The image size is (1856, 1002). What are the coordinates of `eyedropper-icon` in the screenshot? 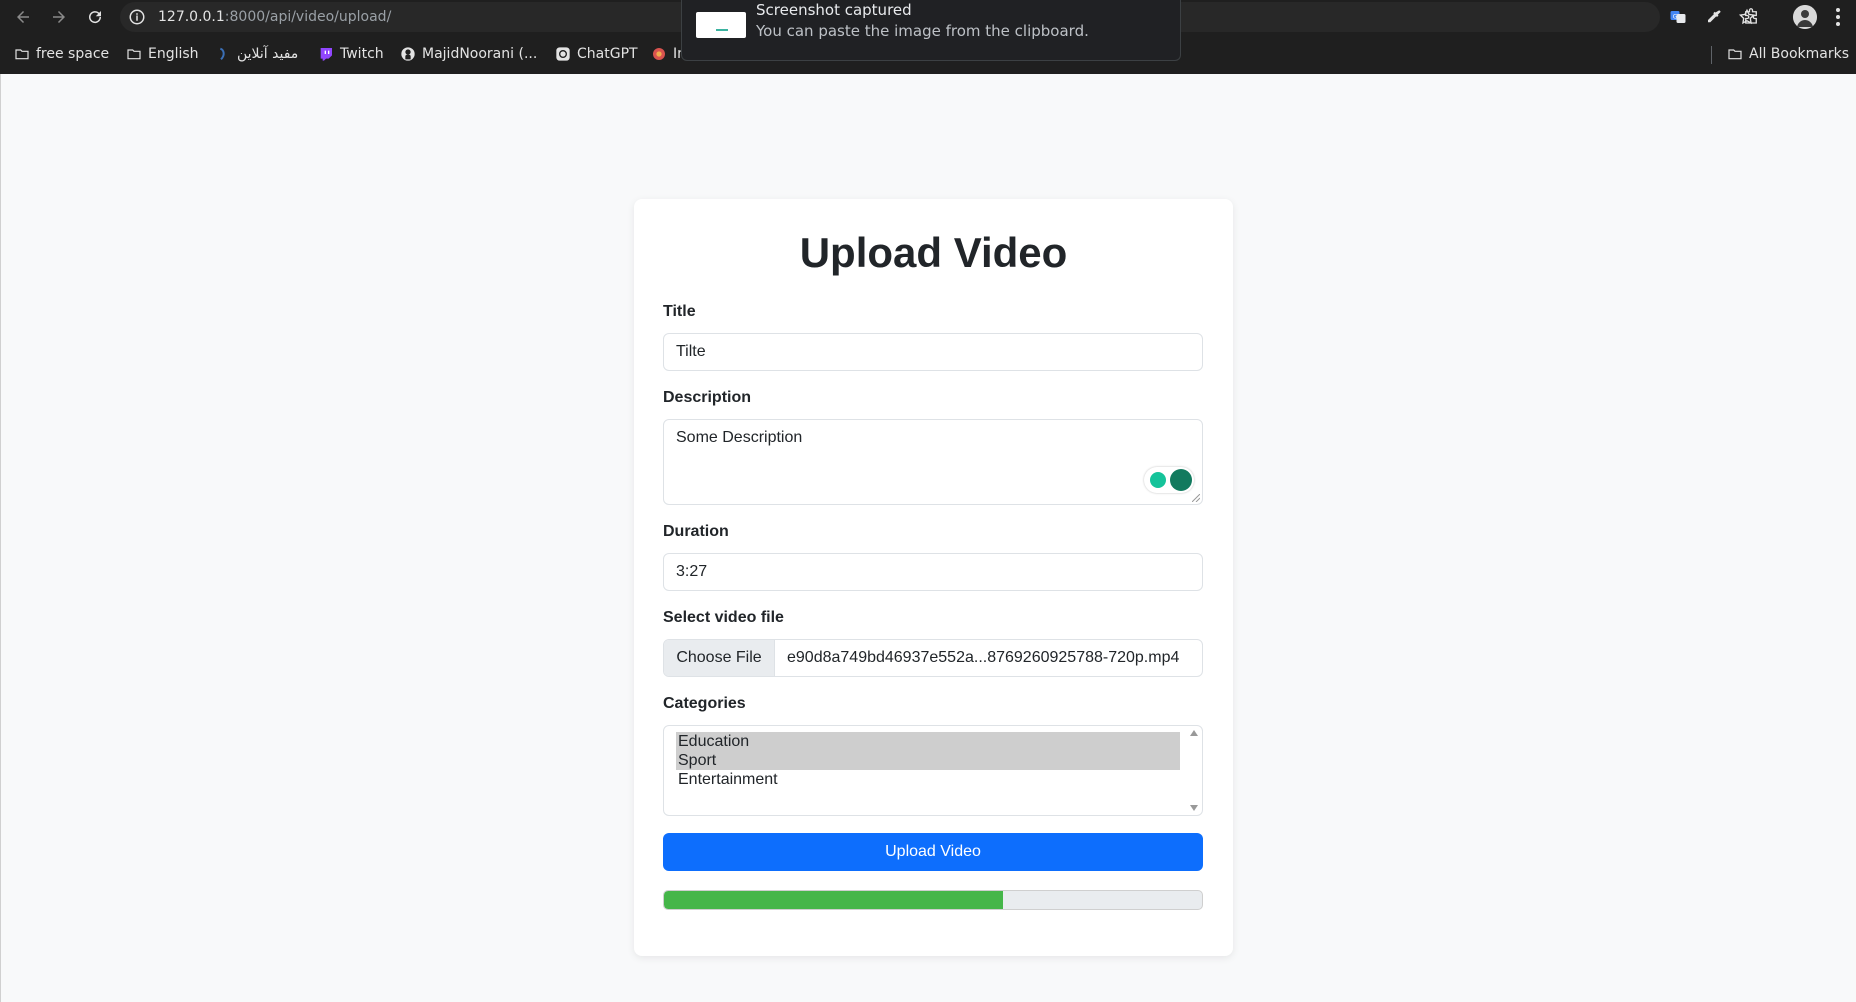 It's located at (1714, 17).